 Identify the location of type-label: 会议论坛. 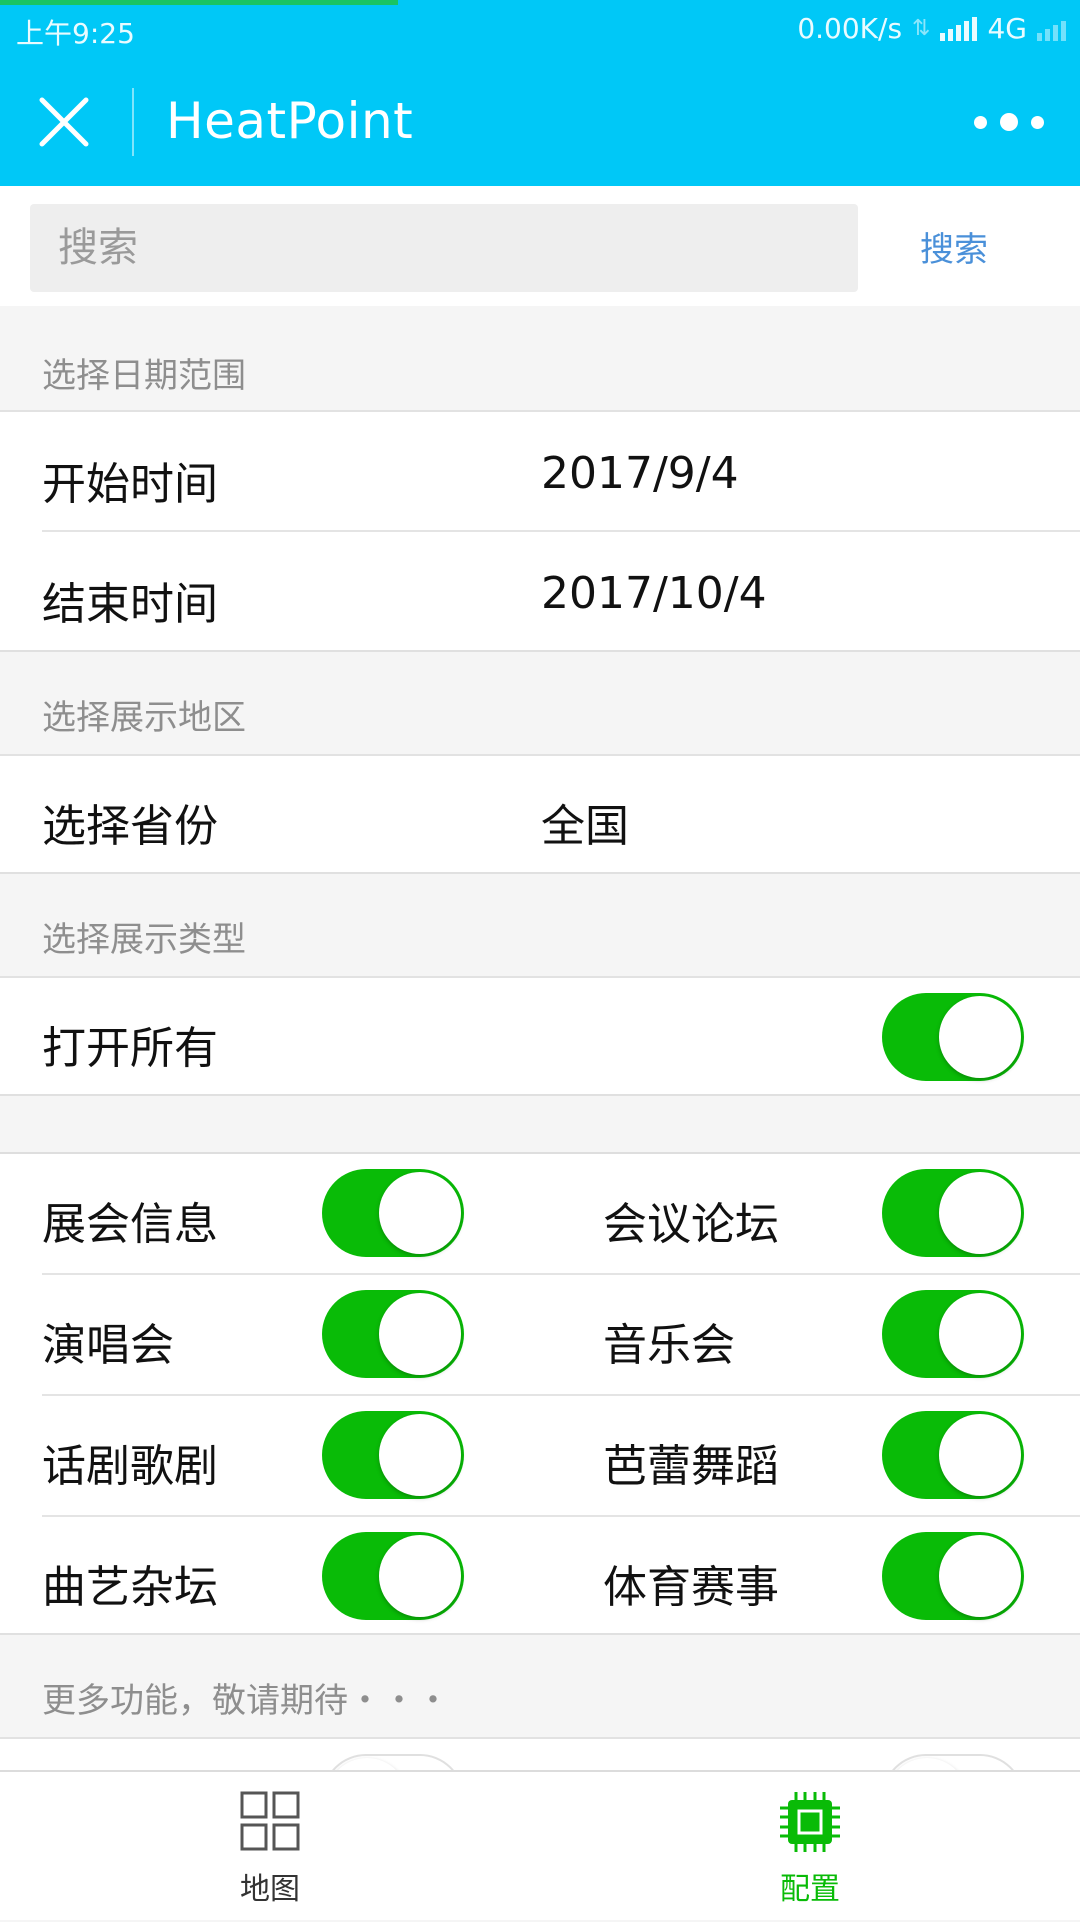
(691, 1224).